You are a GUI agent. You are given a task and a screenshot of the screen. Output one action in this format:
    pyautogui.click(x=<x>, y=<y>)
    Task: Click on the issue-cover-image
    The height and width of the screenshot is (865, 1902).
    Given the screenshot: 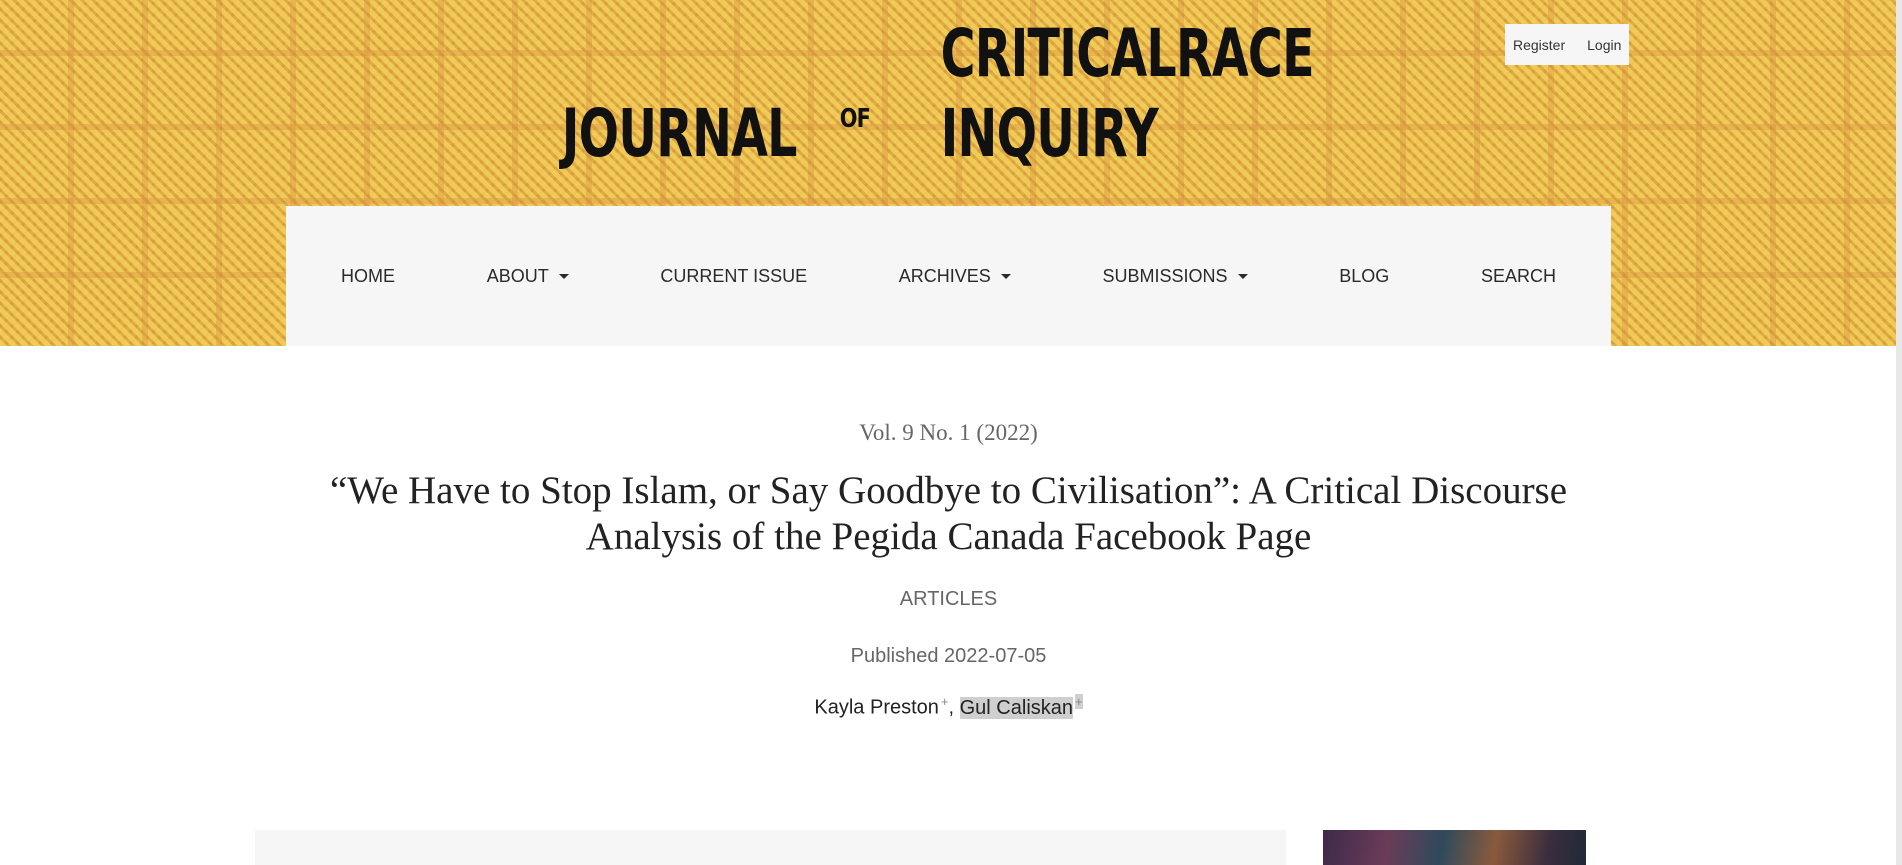 What is the action you would take?
    pyautogui.click(x=1454, y=847)
    